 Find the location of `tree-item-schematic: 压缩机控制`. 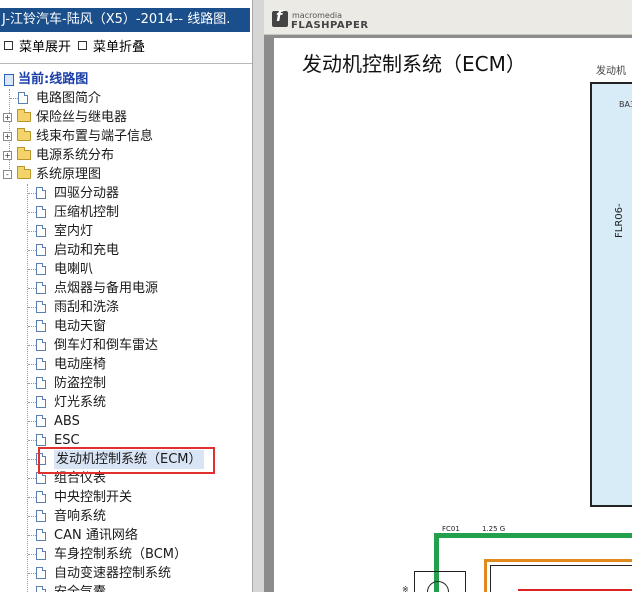

tree-item-schematic: 压缩机控制 is located at coordinates (120, 212).